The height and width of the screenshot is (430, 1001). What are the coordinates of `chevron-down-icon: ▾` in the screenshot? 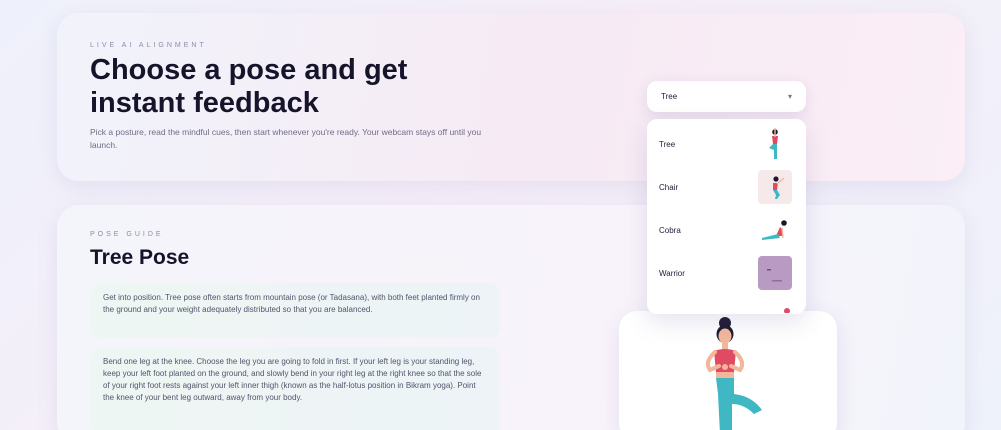 It's located at (789, 96).